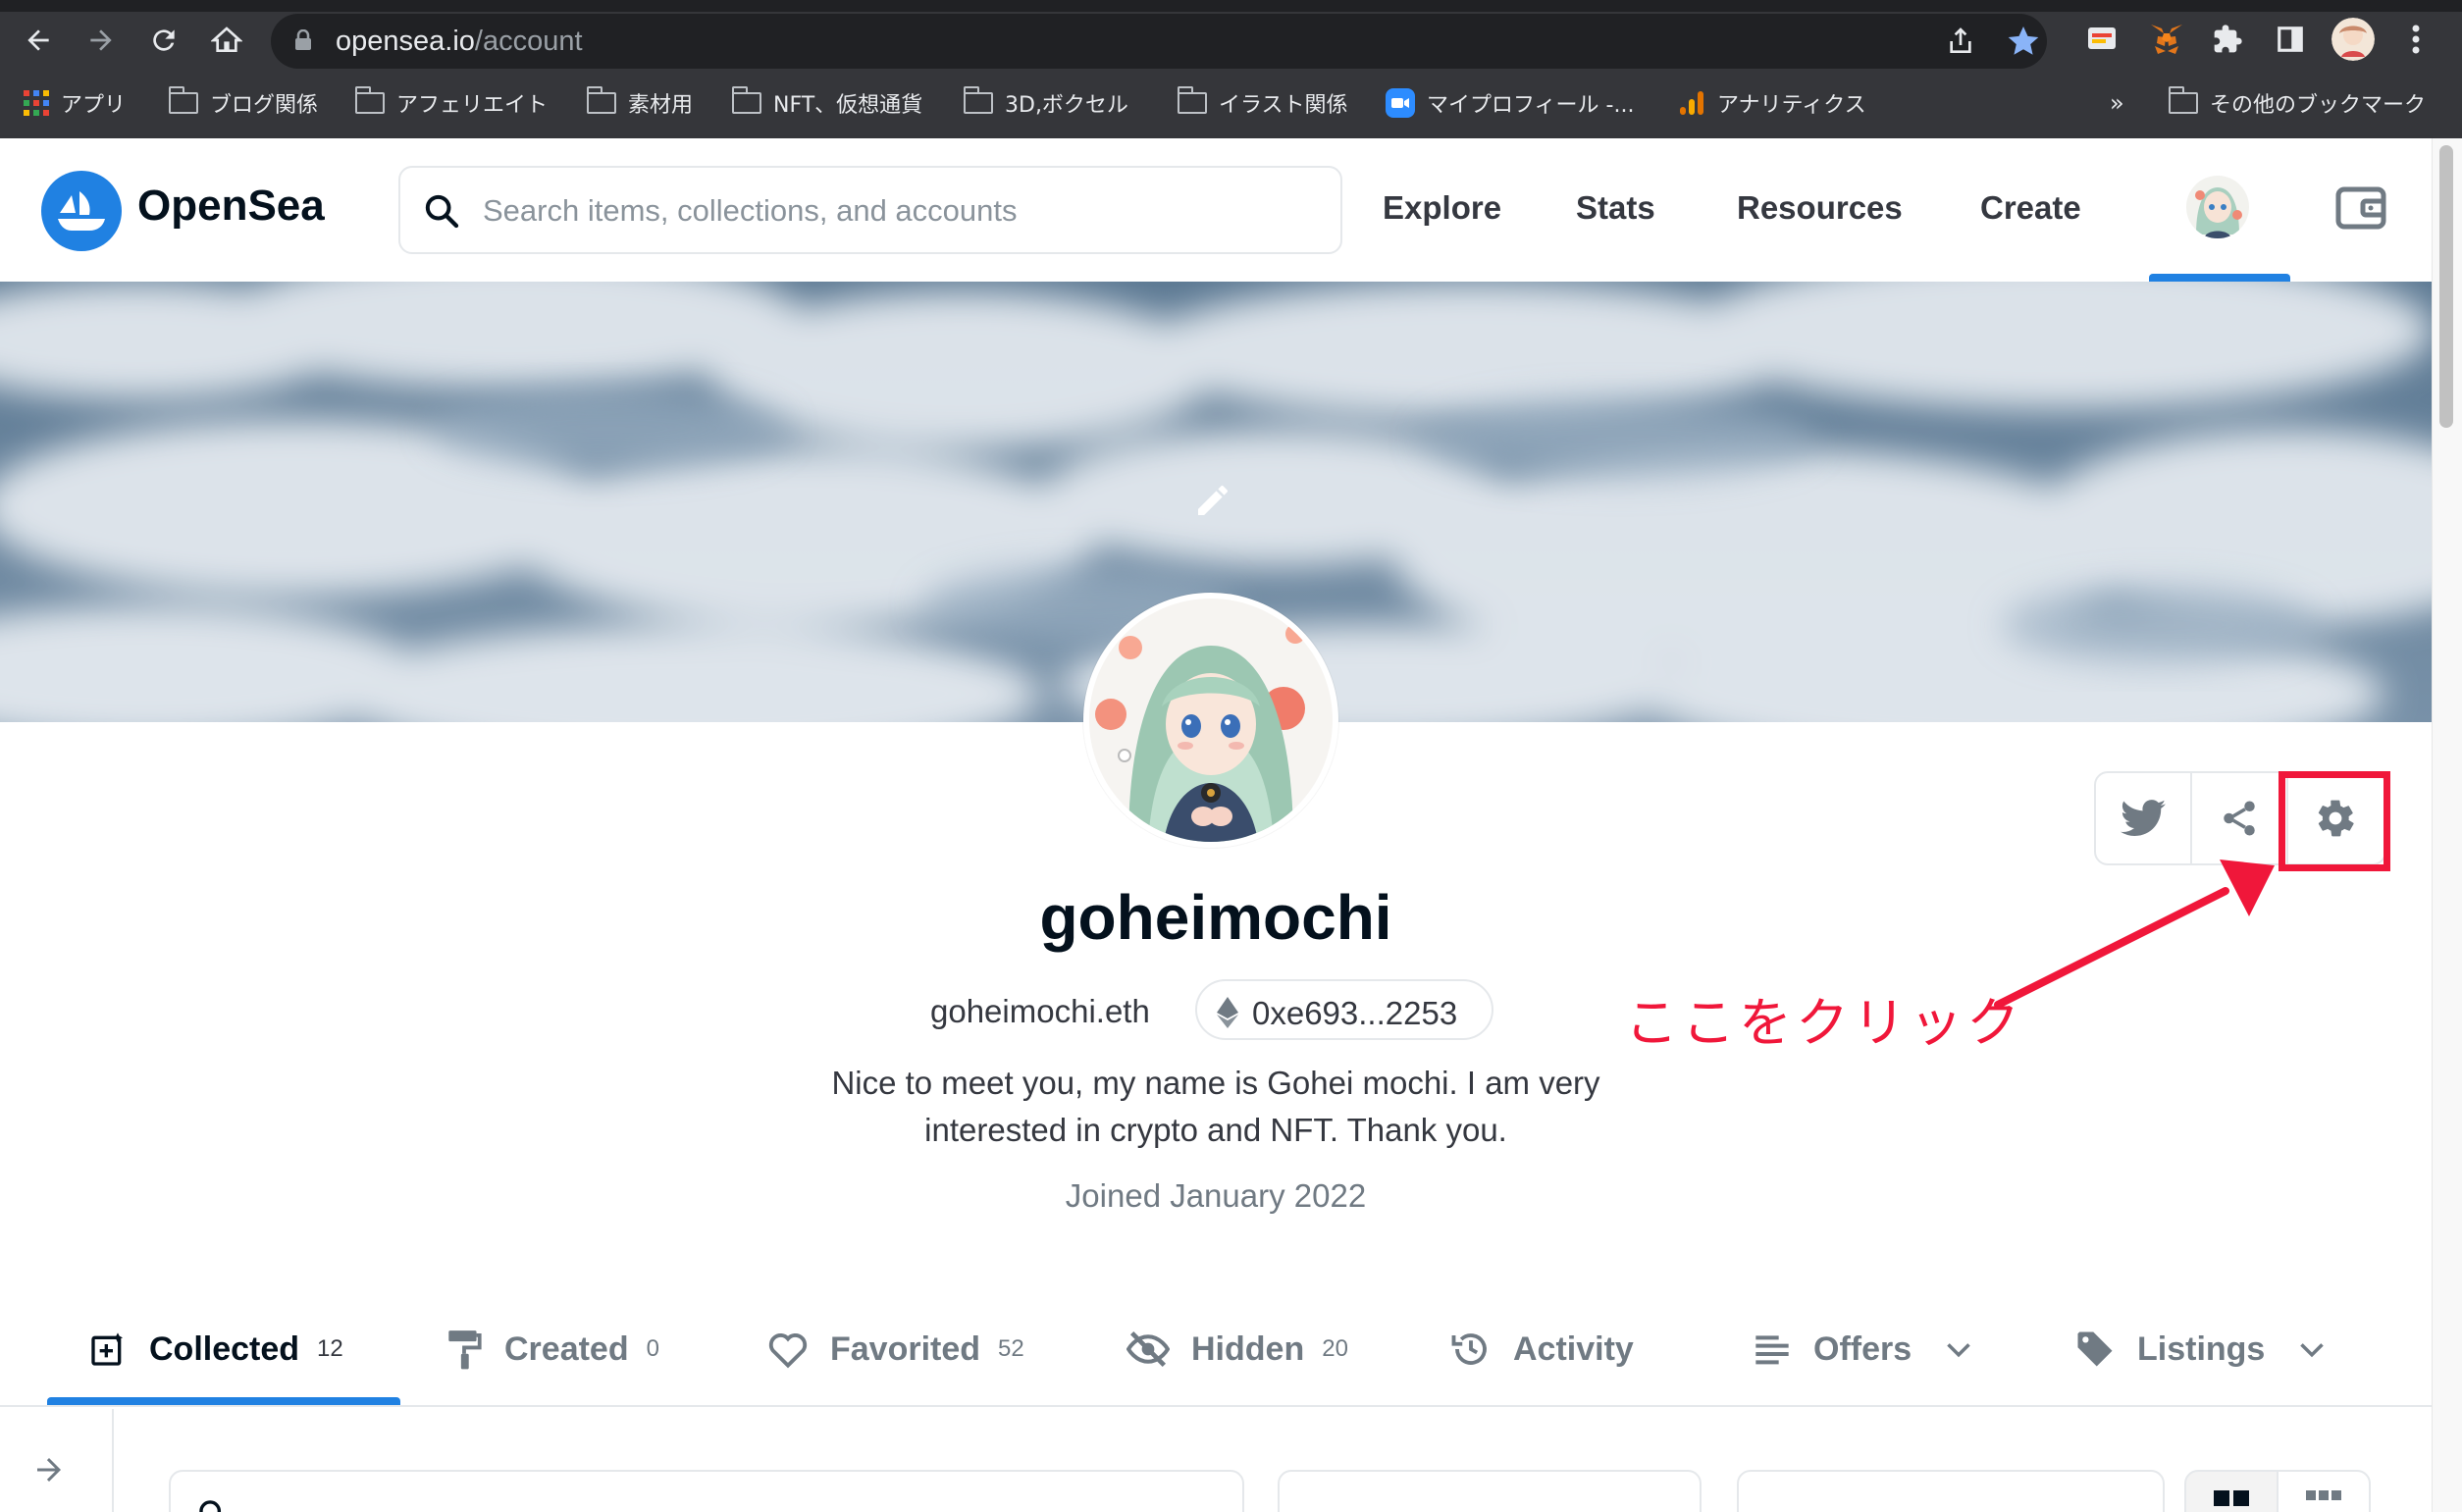 The height and width of the screenshot is (1512, 2462). Describe the element at coordinates (2318, 105) in the screenshot. I see `bookmark-label: その他のブックマーク` at that location.